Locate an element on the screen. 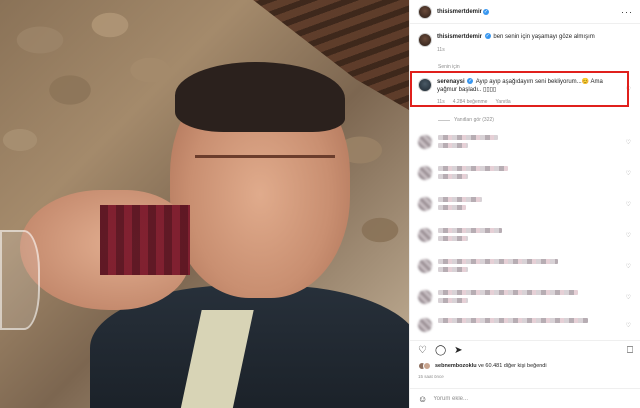 This screenshot has height=408, width=640. wine-glass is located at coordinates (20, 280).